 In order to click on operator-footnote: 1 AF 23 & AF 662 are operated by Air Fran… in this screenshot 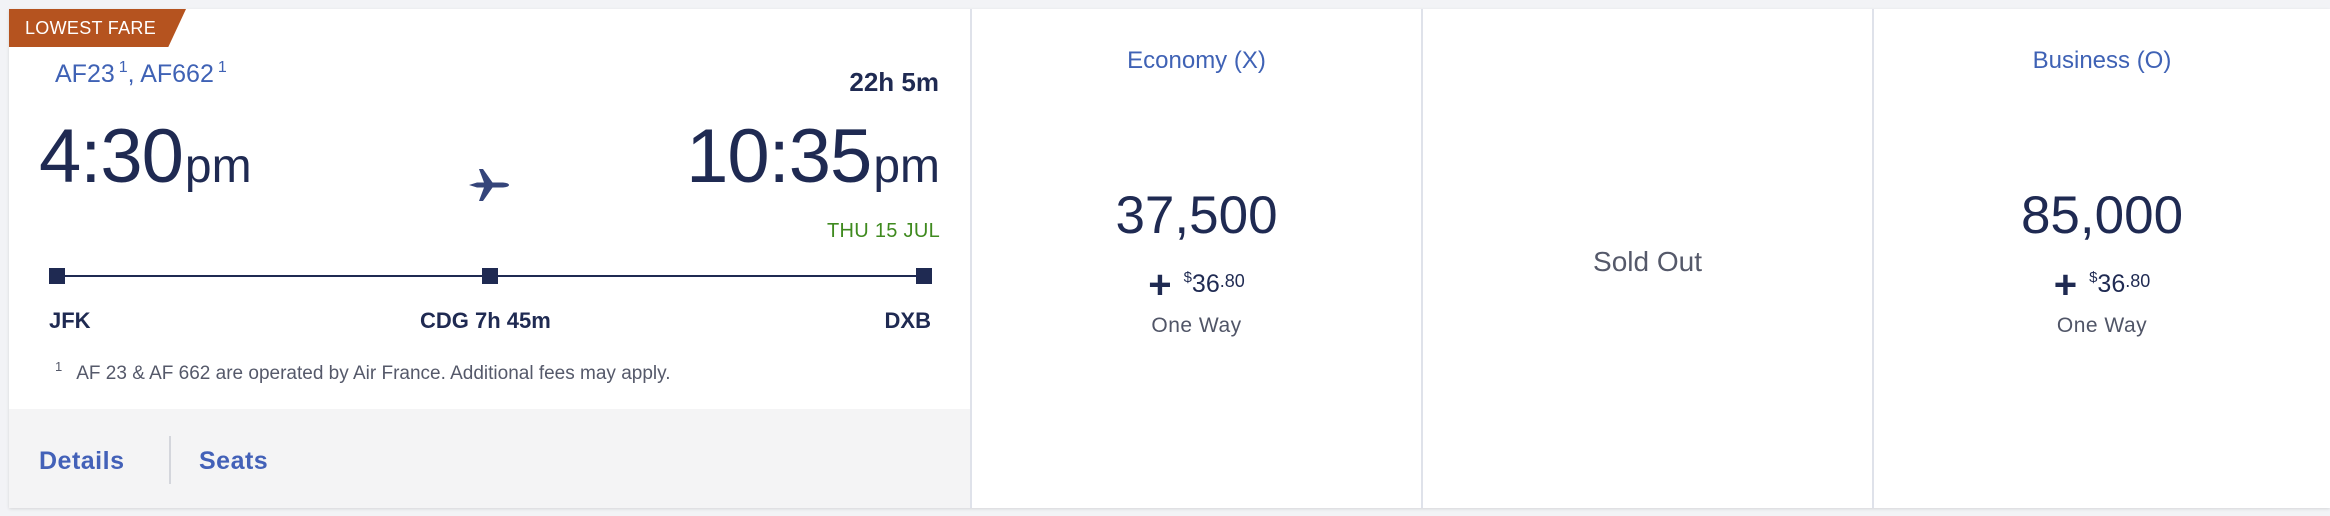, I will do `click(363, 372)`.